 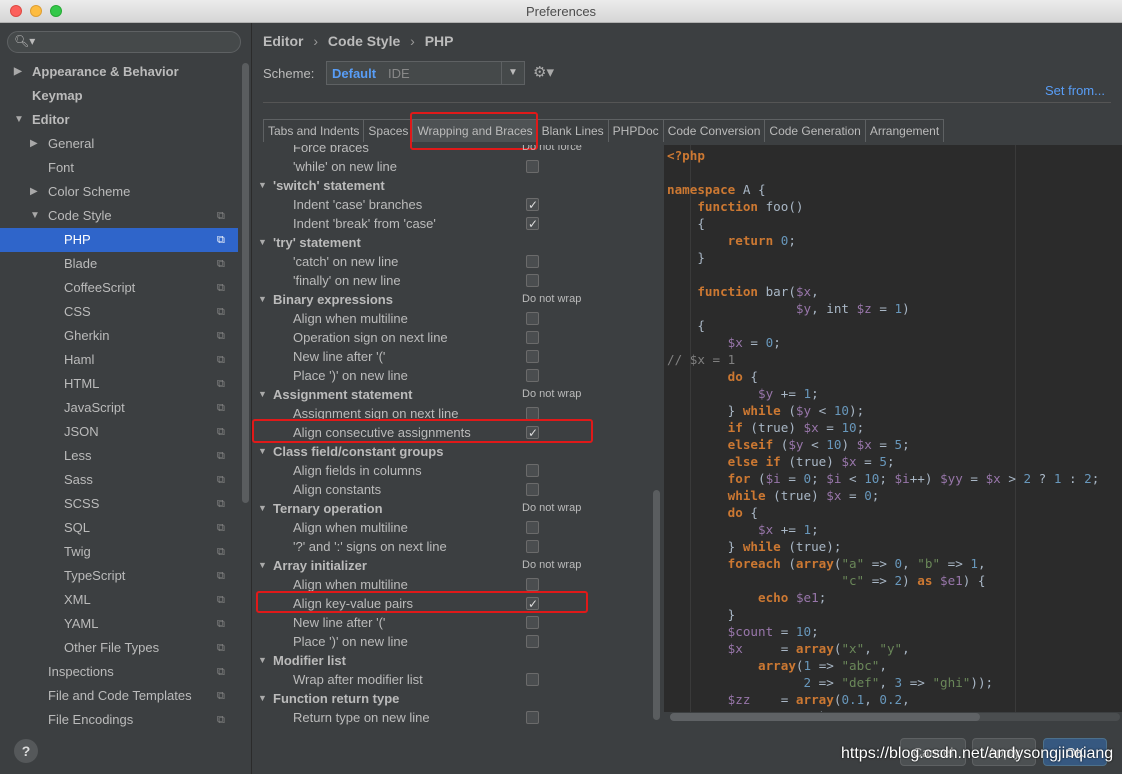 What do you see at coordinates (119, 168) in the screenshot?
I see `sidebar-item-font: Font` at bounding box center [119, 168].